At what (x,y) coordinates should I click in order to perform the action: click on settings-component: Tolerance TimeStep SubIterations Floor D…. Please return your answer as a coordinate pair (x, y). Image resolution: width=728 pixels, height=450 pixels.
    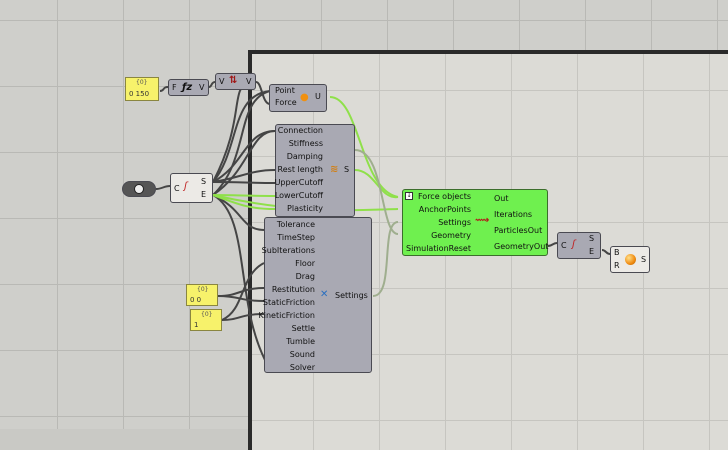
    Looking at the image, I should click on (315, 295).